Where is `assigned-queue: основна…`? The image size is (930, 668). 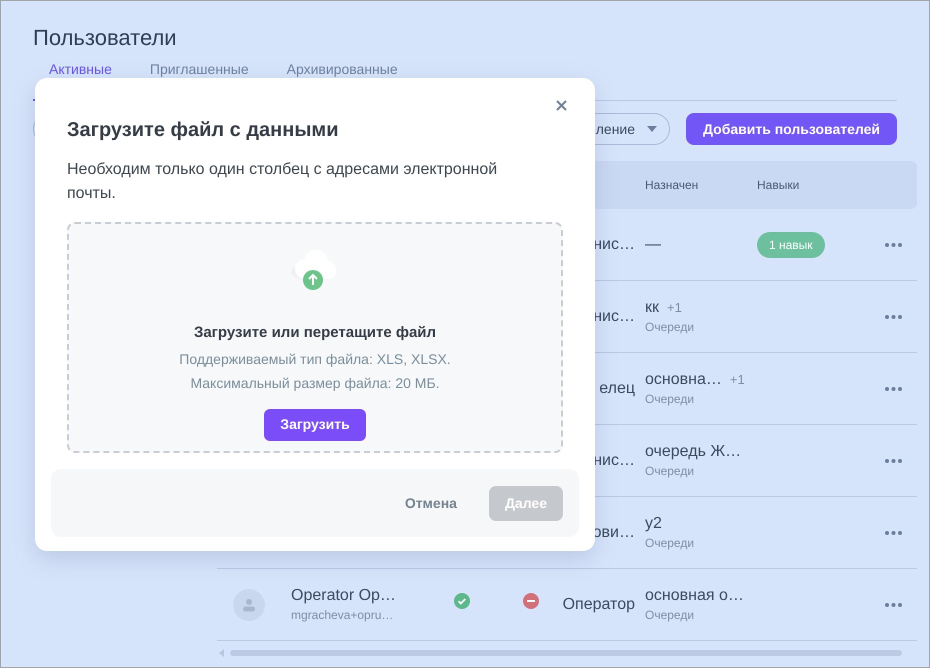 assigned-queue: основна… is located at coordinates (683, 380).